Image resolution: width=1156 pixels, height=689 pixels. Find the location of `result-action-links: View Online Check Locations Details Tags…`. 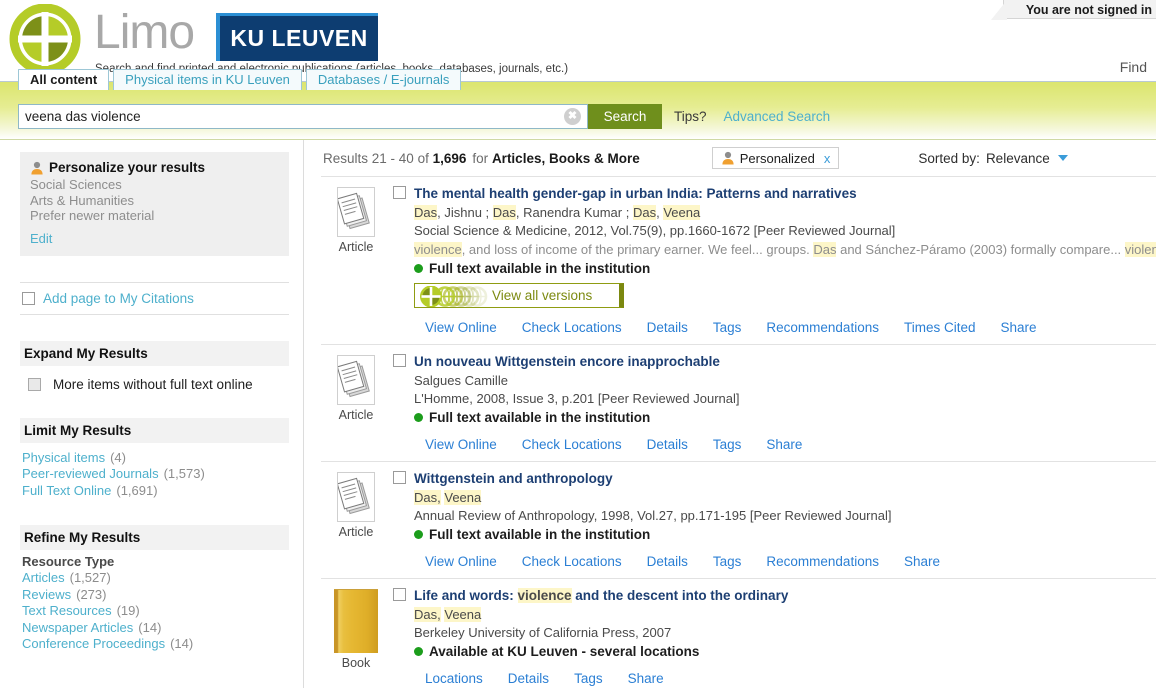

result-action-links: View Online Check Locations Details Tags… is located at coordinates (785, 561).